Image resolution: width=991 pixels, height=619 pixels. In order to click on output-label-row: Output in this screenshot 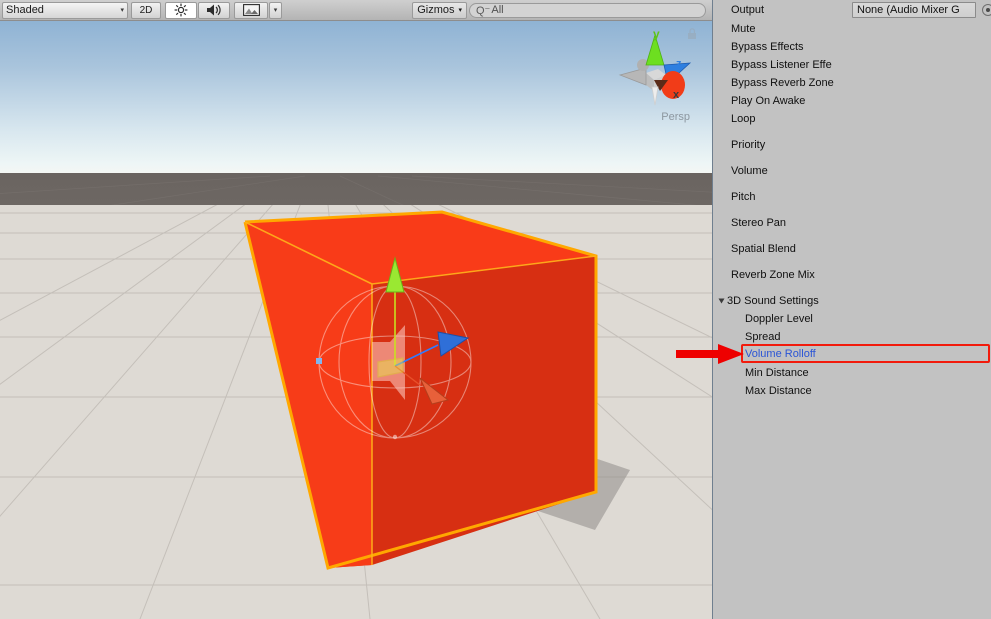, I will do `click(747, 10)`.